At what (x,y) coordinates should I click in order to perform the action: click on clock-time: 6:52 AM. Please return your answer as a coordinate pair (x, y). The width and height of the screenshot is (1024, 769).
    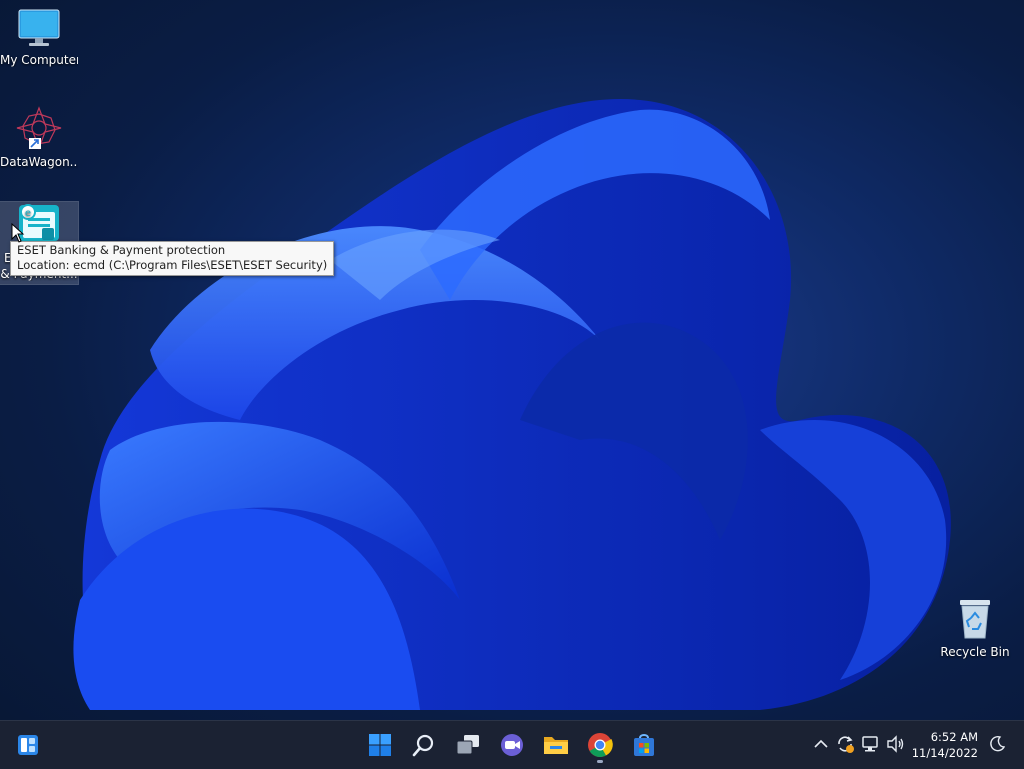
    Looking at the image, I should click on (954, 737).